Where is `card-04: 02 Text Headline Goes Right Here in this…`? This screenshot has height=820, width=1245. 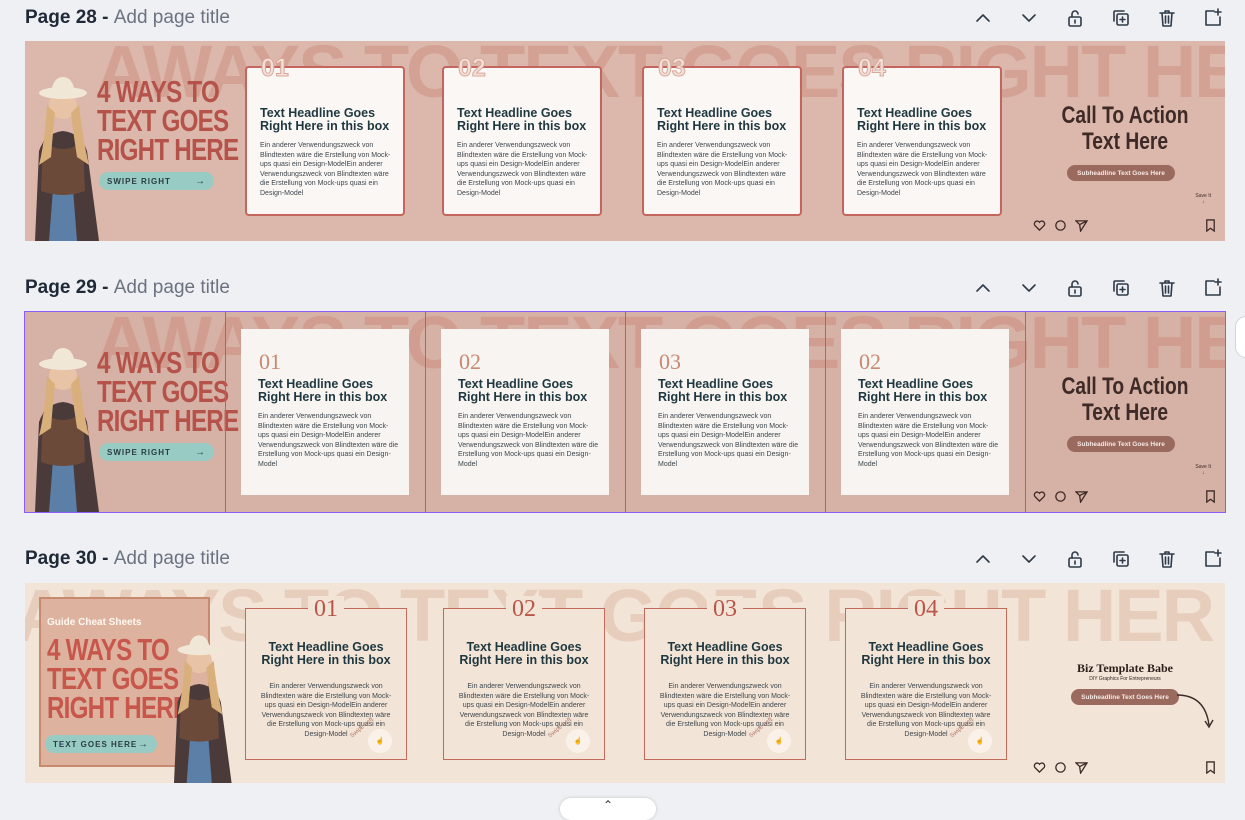
card-04: 02 Text Headline Goes Right Here in this… is located at coordinates (925, 412).